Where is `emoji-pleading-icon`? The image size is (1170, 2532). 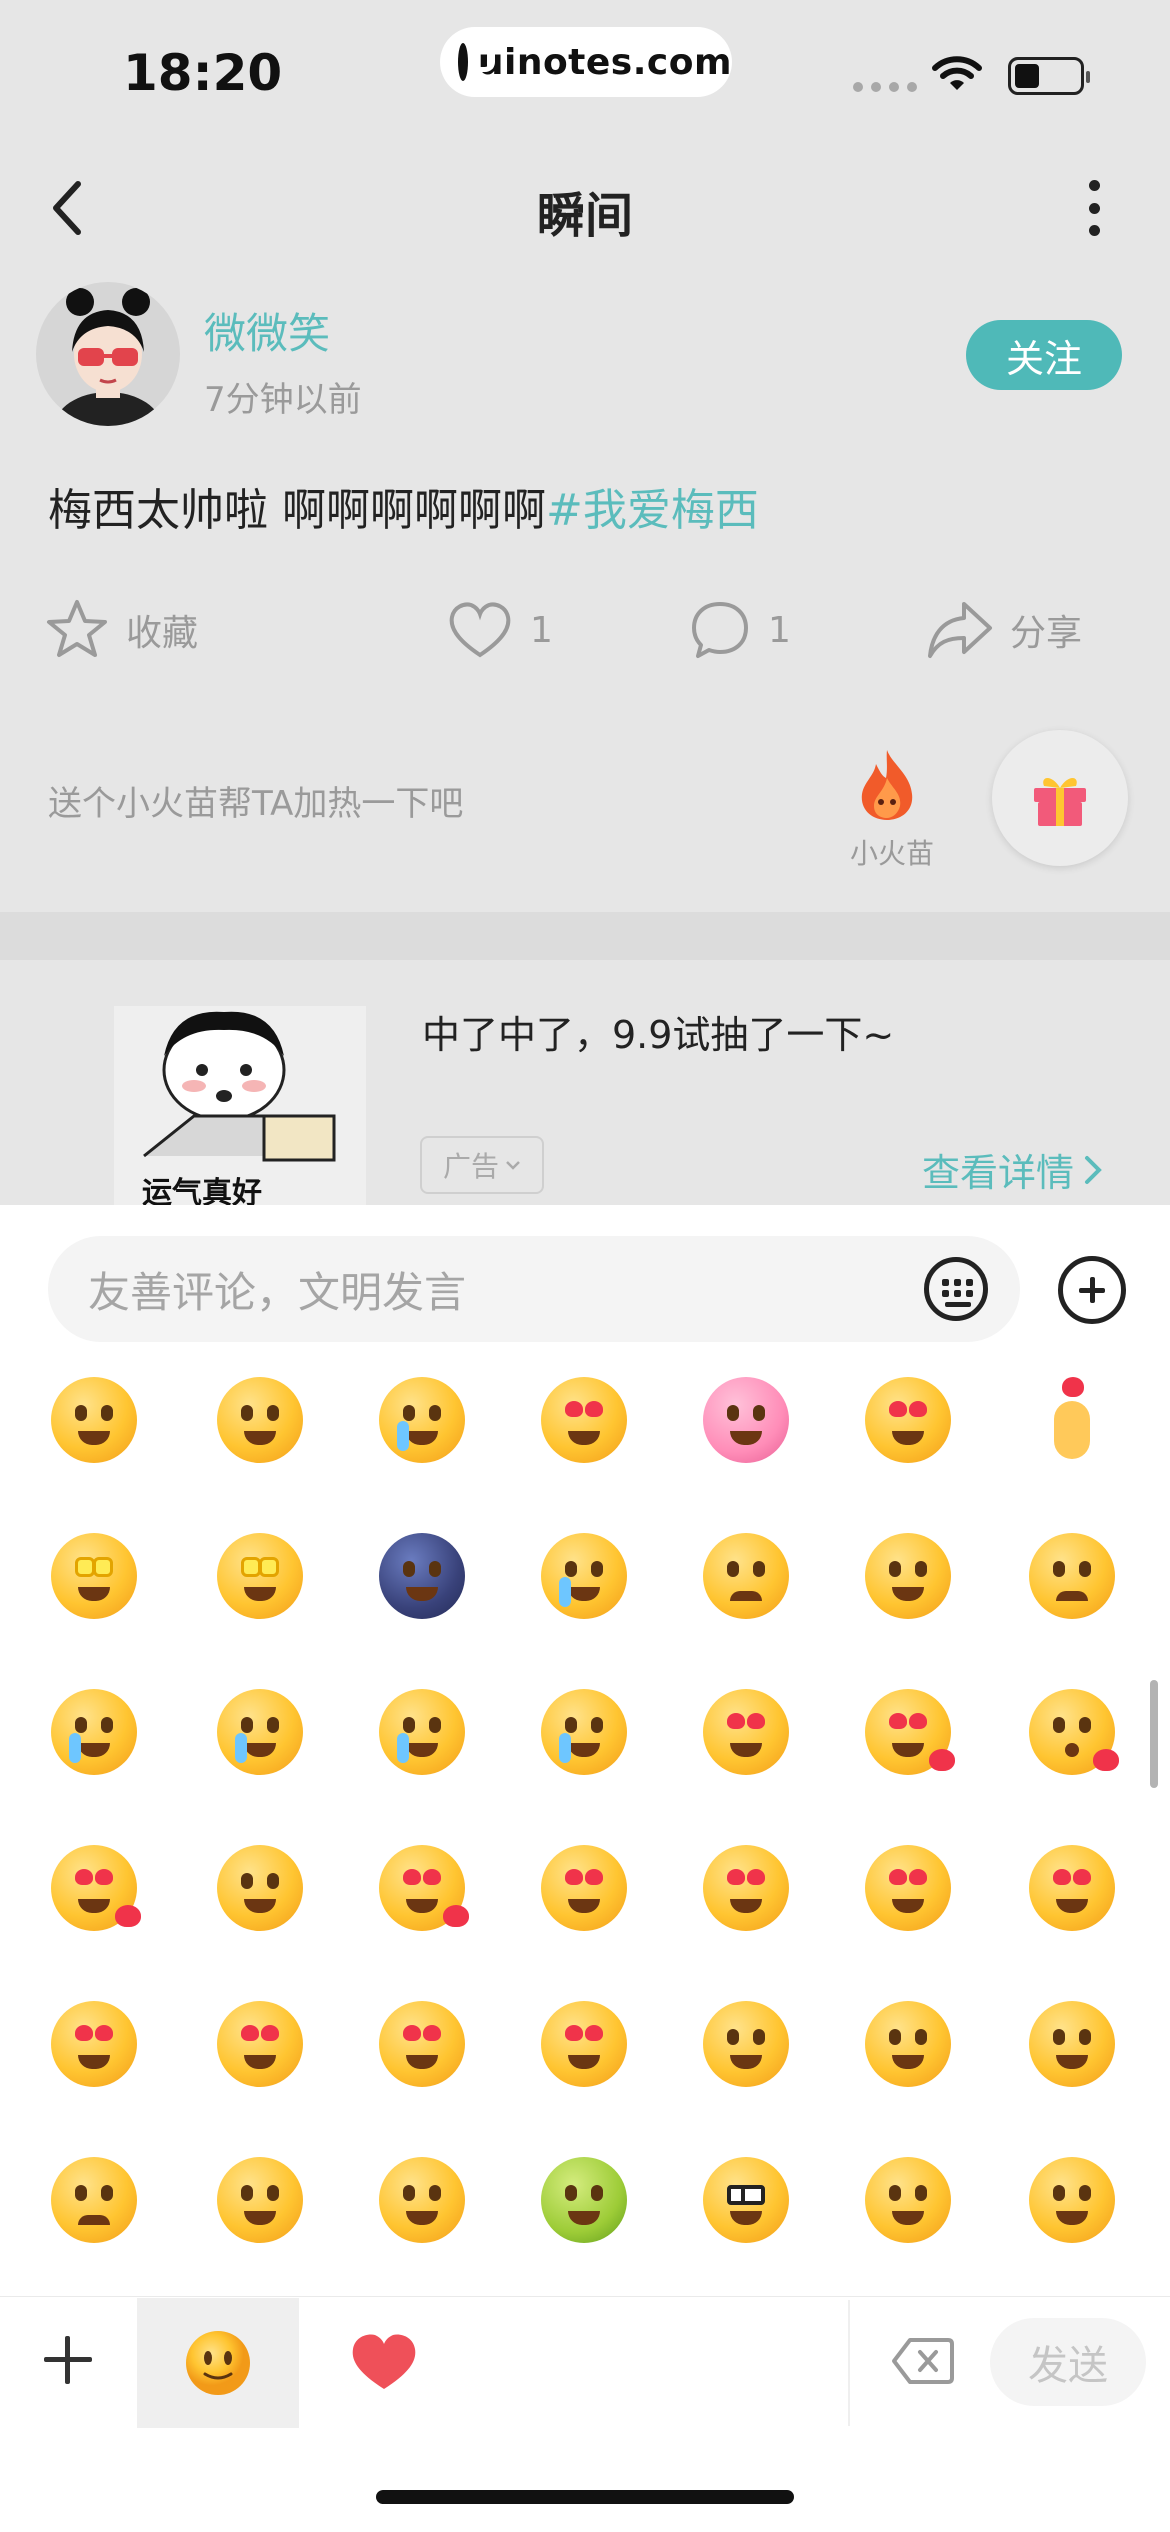 emoji-pleading-icon is located at coordinates (1072, 1576).